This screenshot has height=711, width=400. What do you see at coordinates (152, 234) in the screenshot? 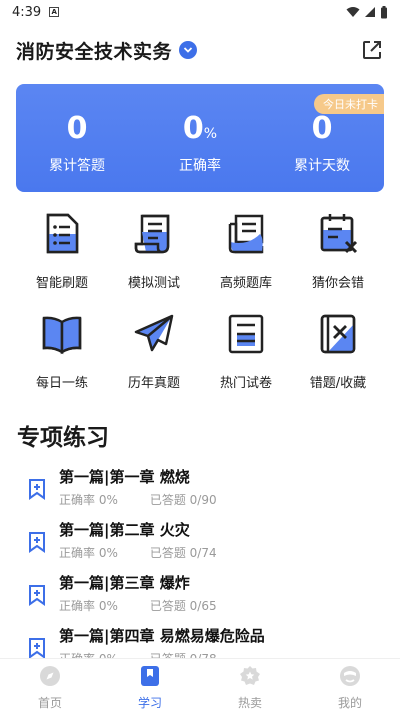
I see `scroll-icon` at bounding box center [152, 234].